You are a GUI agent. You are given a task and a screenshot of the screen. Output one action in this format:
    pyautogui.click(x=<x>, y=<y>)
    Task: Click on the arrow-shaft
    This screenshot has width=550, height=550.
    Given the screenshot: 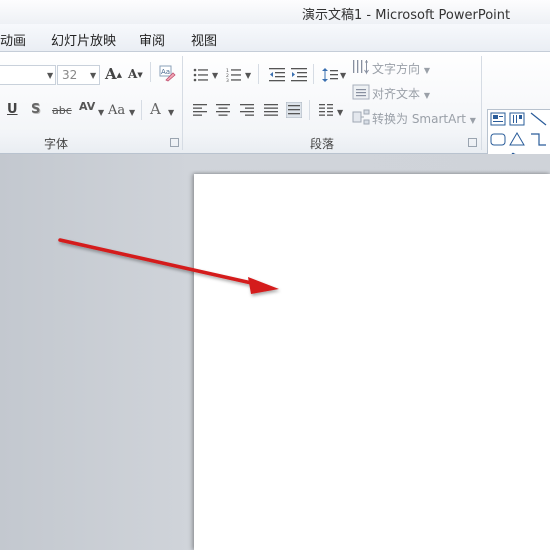 What is the action you would take?
    pyautogui.click(x=158, y=262)
    